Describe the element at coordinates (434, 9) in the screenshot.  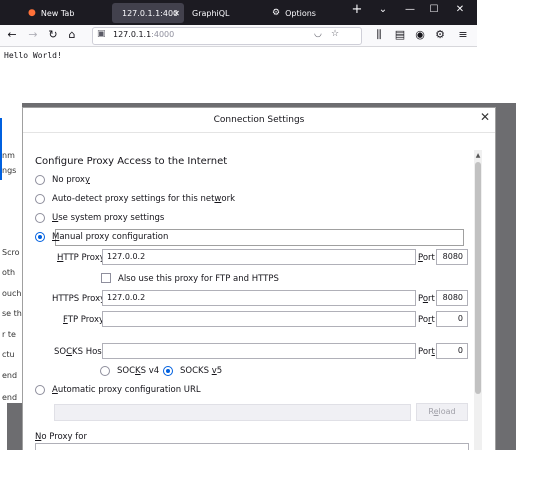
I see `maximize-button: ☐` at that location.